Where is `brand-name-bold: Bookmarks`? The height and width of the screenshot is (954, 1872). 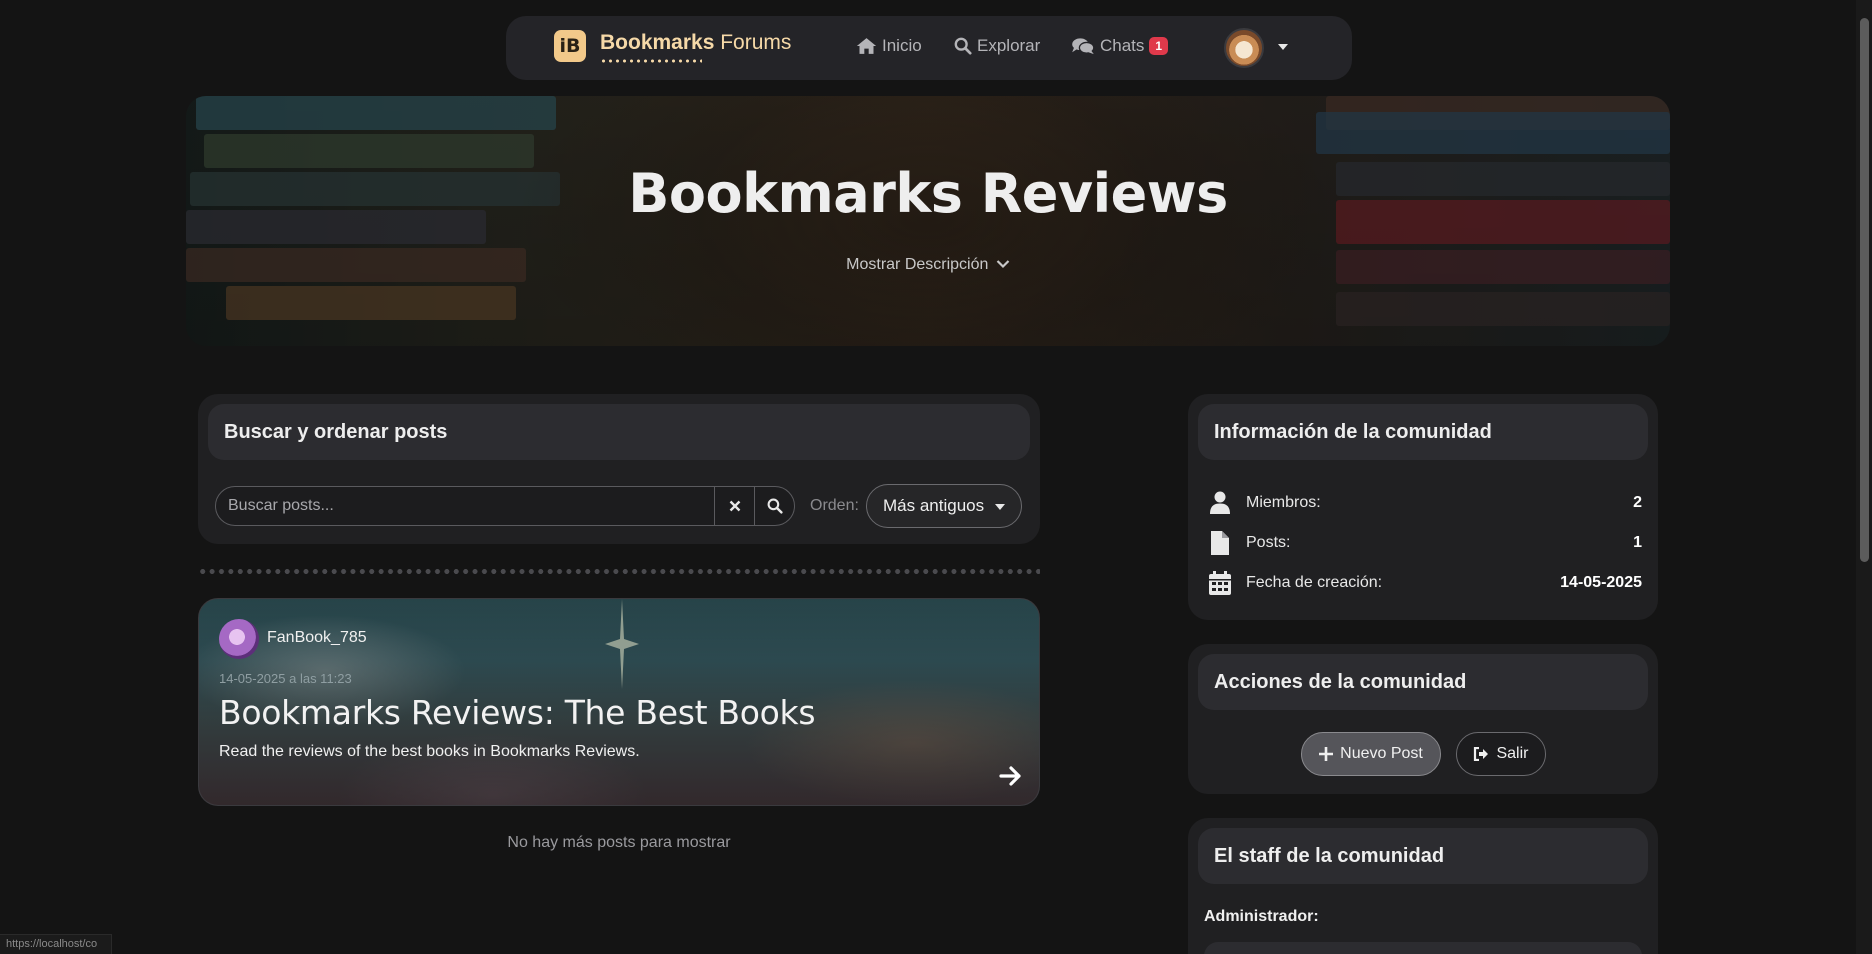
brand-name-bold: Bookmarks is located at coordinates (657, 42).